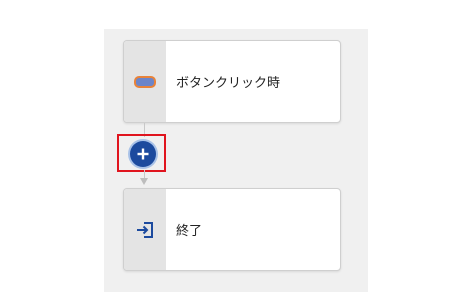 The width and height of the screenshot is (476, 308). What do you see at coordinates (189, 231) in the screenshot?
I see `end-node-label: 終了` at bounding box center [189, 231].